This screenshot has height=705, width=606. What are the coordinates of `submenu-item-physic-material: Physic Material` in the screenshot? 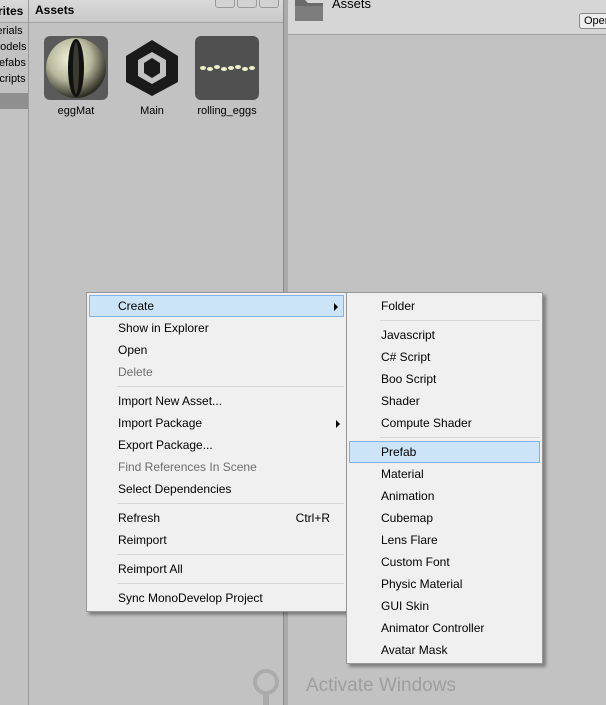 It's located at (444, 584).